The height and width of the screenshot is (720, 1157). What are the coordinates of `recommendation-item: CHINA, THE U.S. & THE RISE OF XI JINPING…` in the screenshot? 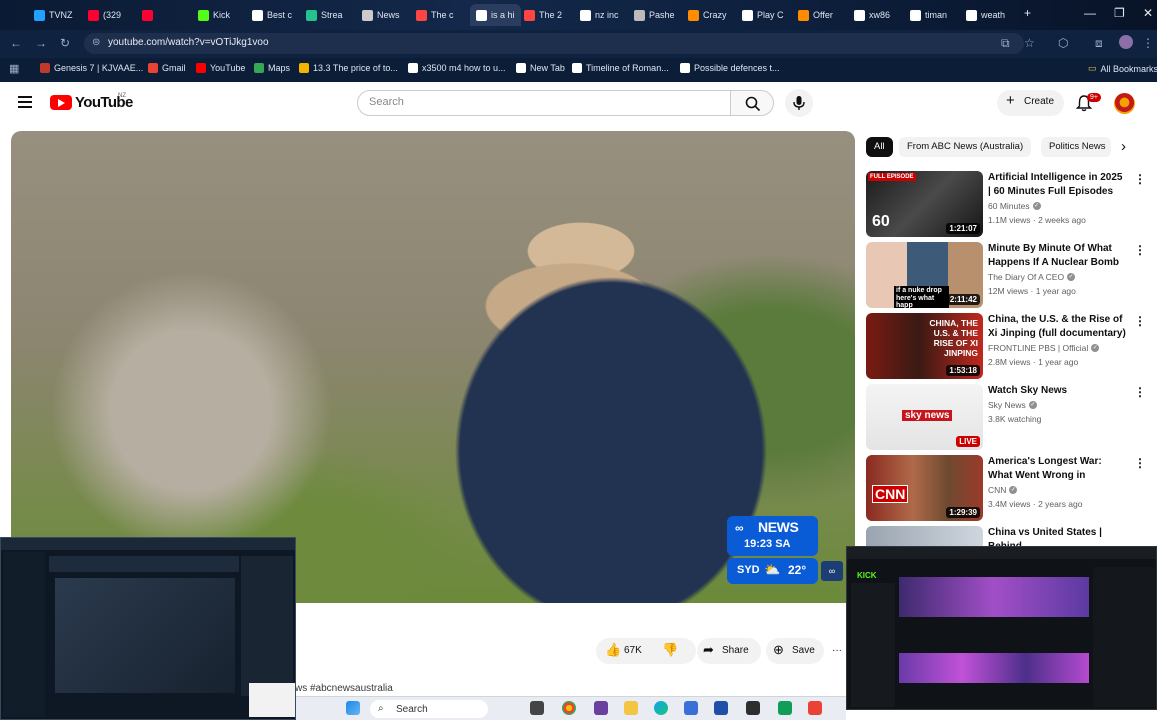 It's located at (1011, 346).